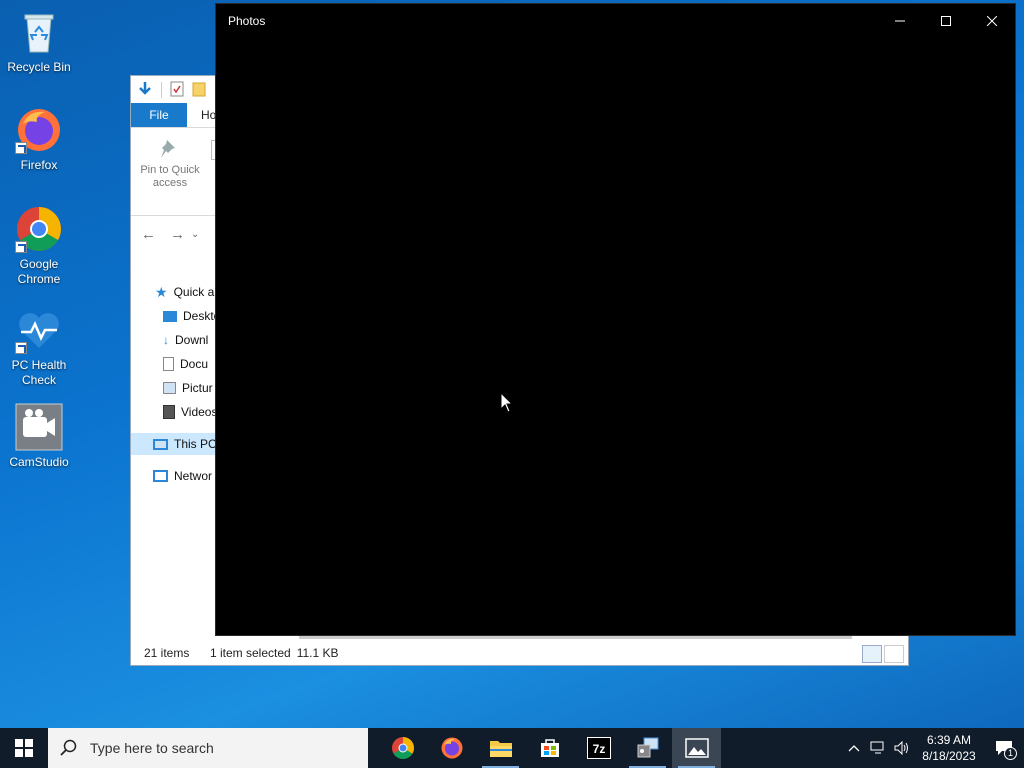 The width and height of the screenshot is (1024, 768). I want to click on photos-icon, so click(696, 748).